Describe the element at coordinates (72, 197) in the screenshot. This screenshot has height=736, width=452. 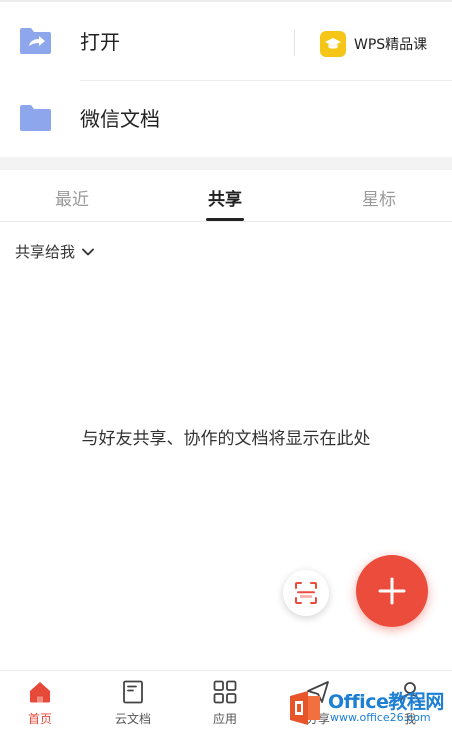
I see `tab-recent: 最近` at that location.